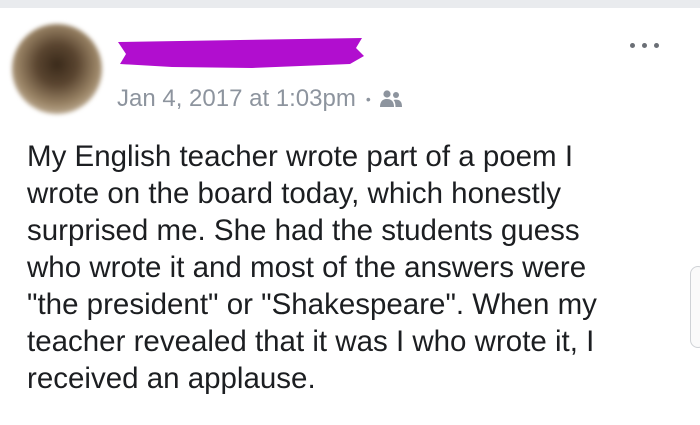 The image size is (700, 425). I want to click on friends-icon, so click(391, 99).